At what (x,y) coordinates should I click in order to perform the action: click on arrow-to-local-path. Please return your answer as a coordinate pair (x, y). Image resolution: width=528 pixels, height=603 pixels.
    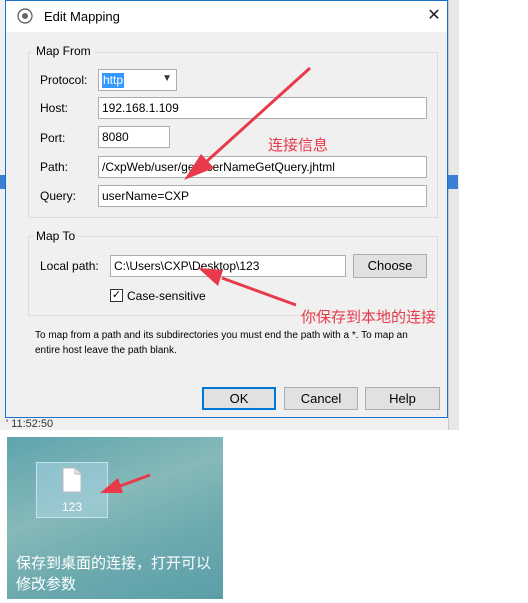
    Looking at the image, I should click on (247, 287).